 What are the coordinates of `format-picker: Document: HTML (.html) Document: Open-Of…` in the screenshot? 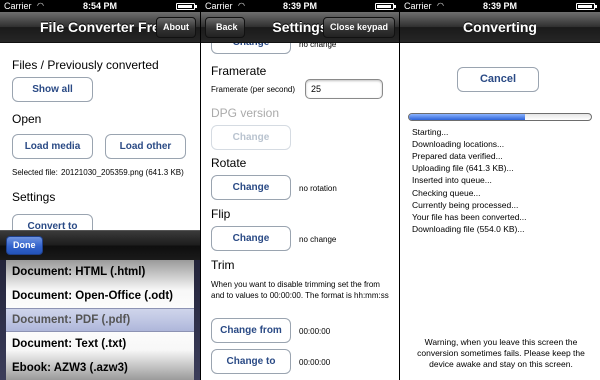 It's located at (100, 320).